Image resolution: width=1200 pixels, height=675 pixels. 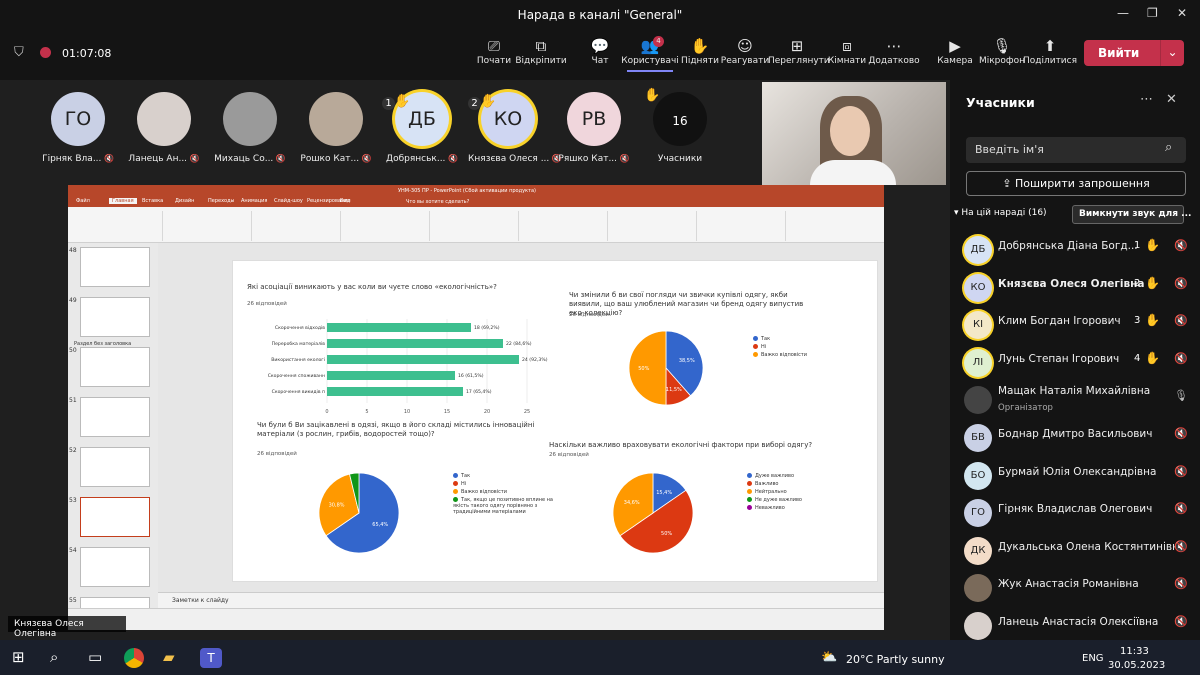 I want to click on close-icon: ✕, so click(x=1182, y=13).